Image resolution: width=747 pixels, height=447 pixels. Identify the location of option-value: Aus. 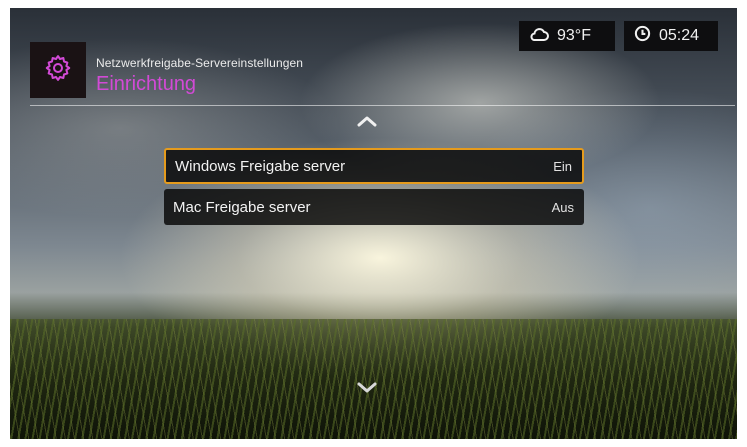
(562, 207).